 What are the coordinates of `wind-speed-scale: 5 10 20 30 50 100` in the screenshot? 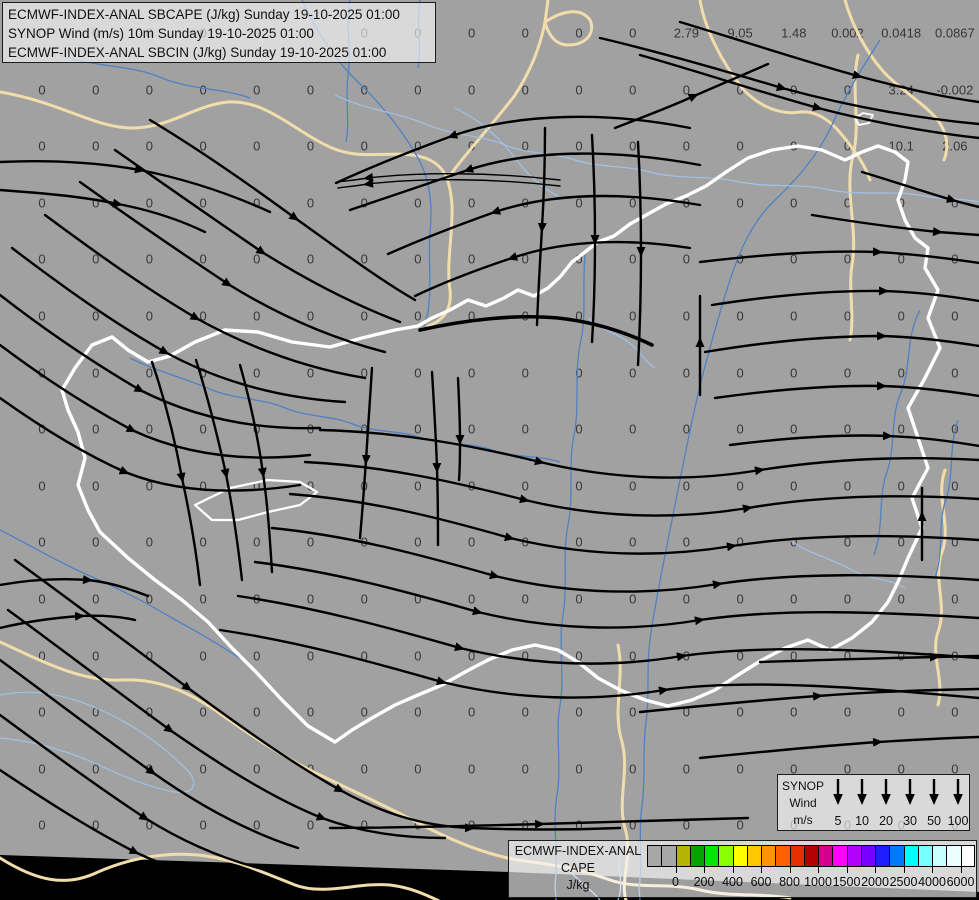 It's located at (898, 802).